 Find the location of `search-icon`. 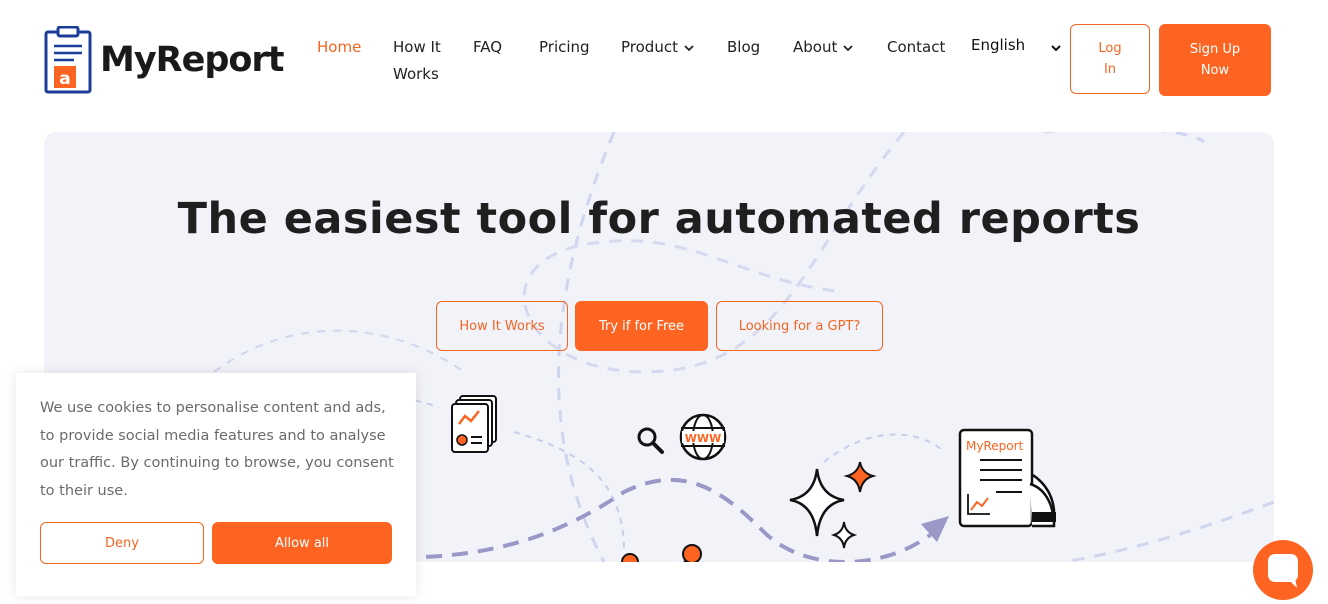

search-icon is located at coordinates (650, 440).